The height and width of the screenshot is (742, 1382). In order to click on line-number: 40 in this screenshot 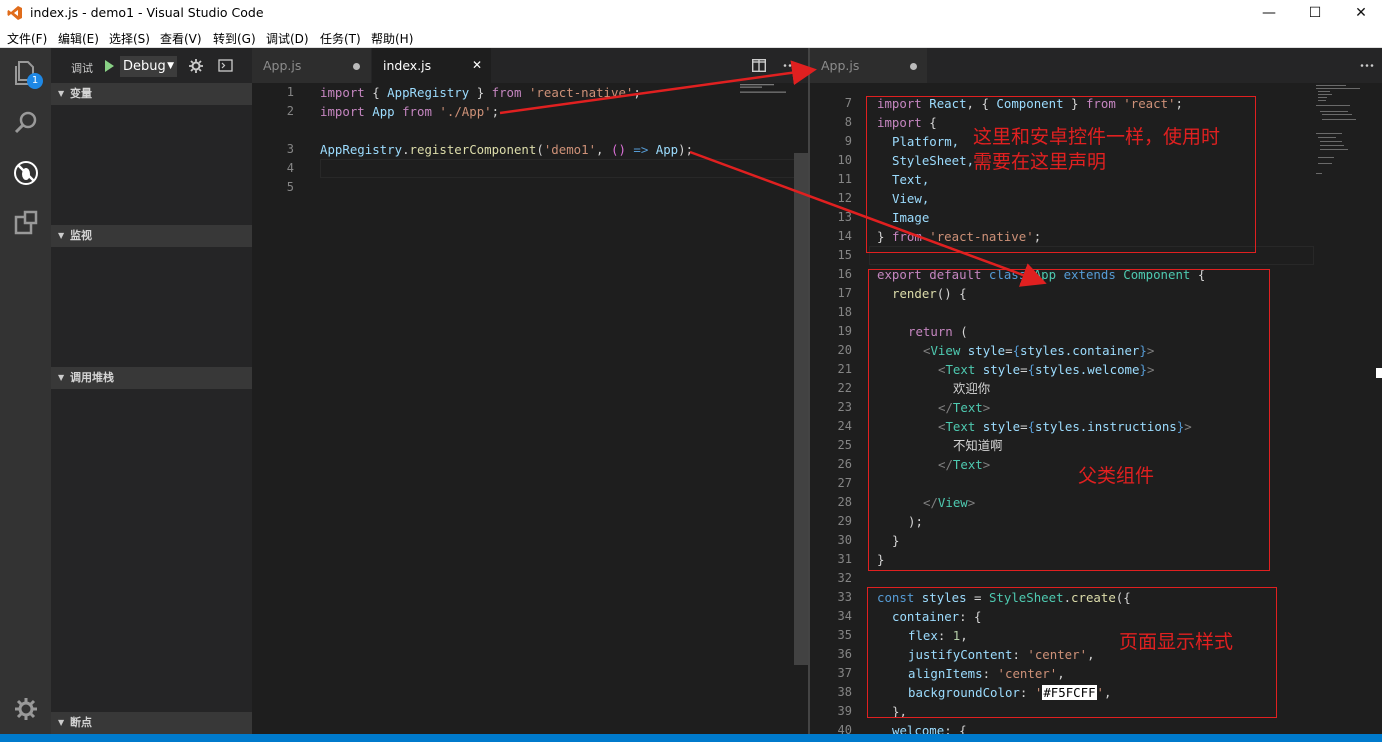, I will do `click(844, 728)`.